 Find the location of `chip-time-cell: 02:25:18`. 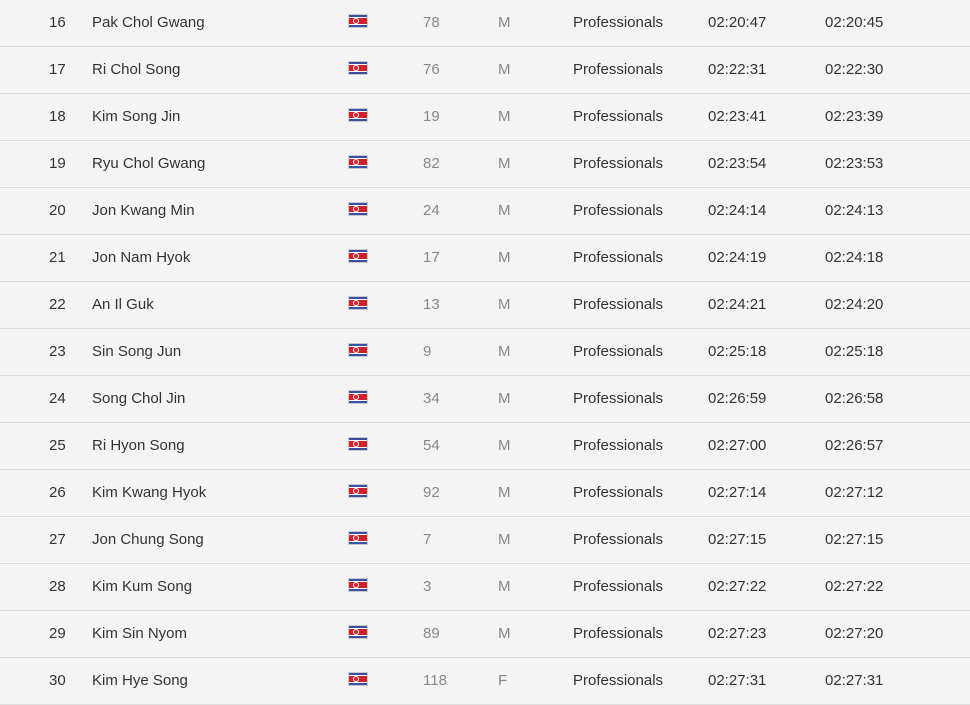

chip-time-cell: 02:25:18 is located at coordinates (854, 351).